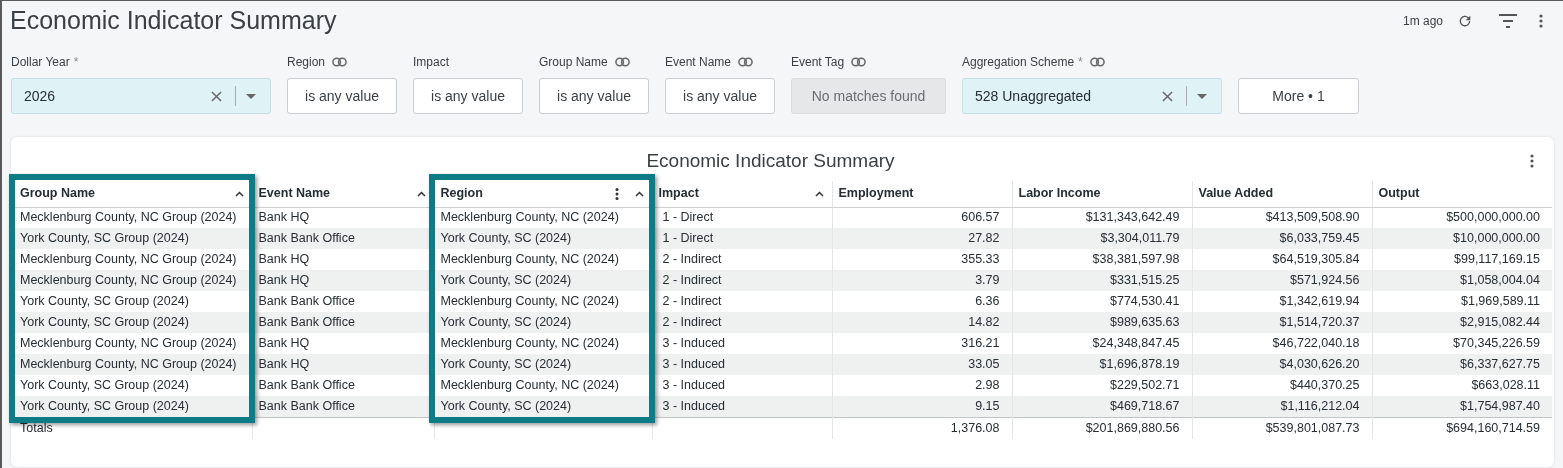 The height and width of the screenshot is (468, 1563). Describe the element at coordinates (742, 194) in the screenshot. I see `column-header: Impact` at that location.